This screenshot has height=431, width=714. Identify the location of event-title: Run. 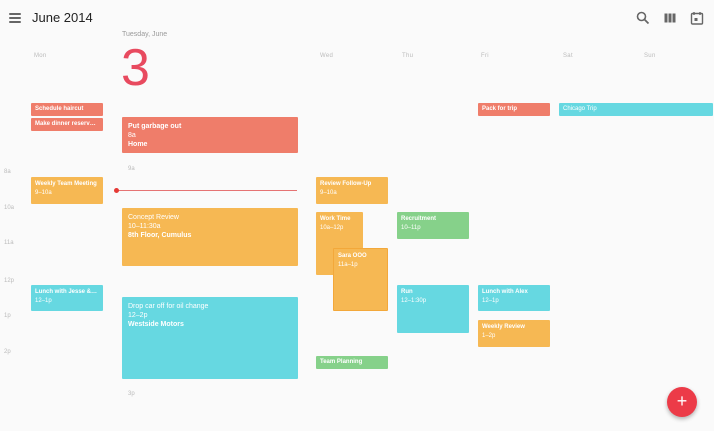
(407, 292).